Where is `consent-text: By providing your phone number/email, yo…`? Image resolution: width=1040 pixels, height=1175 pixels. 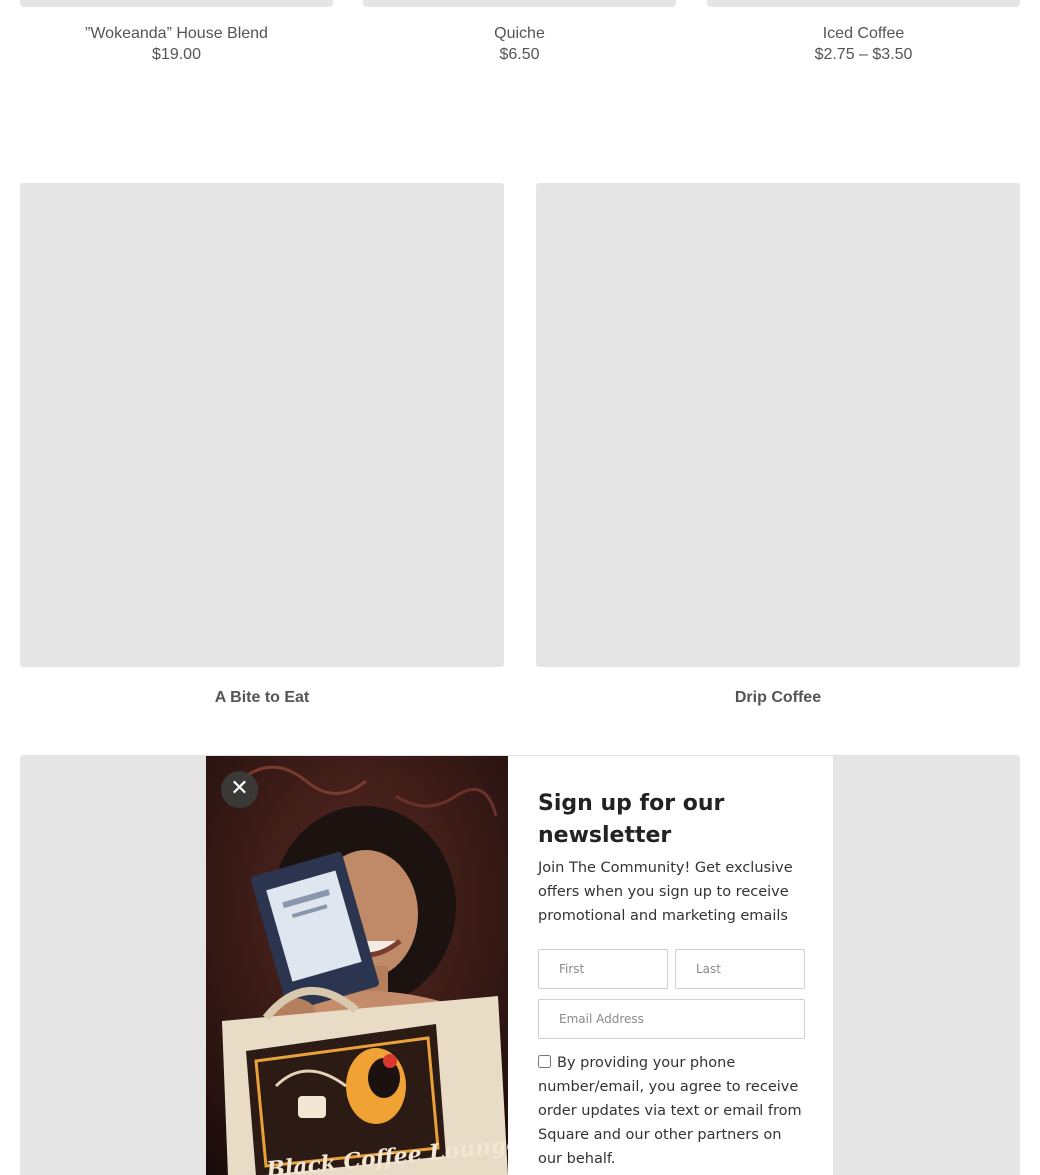
consent-text: By providing your phone number/email, yo… is located at coordinates (670, 1111).